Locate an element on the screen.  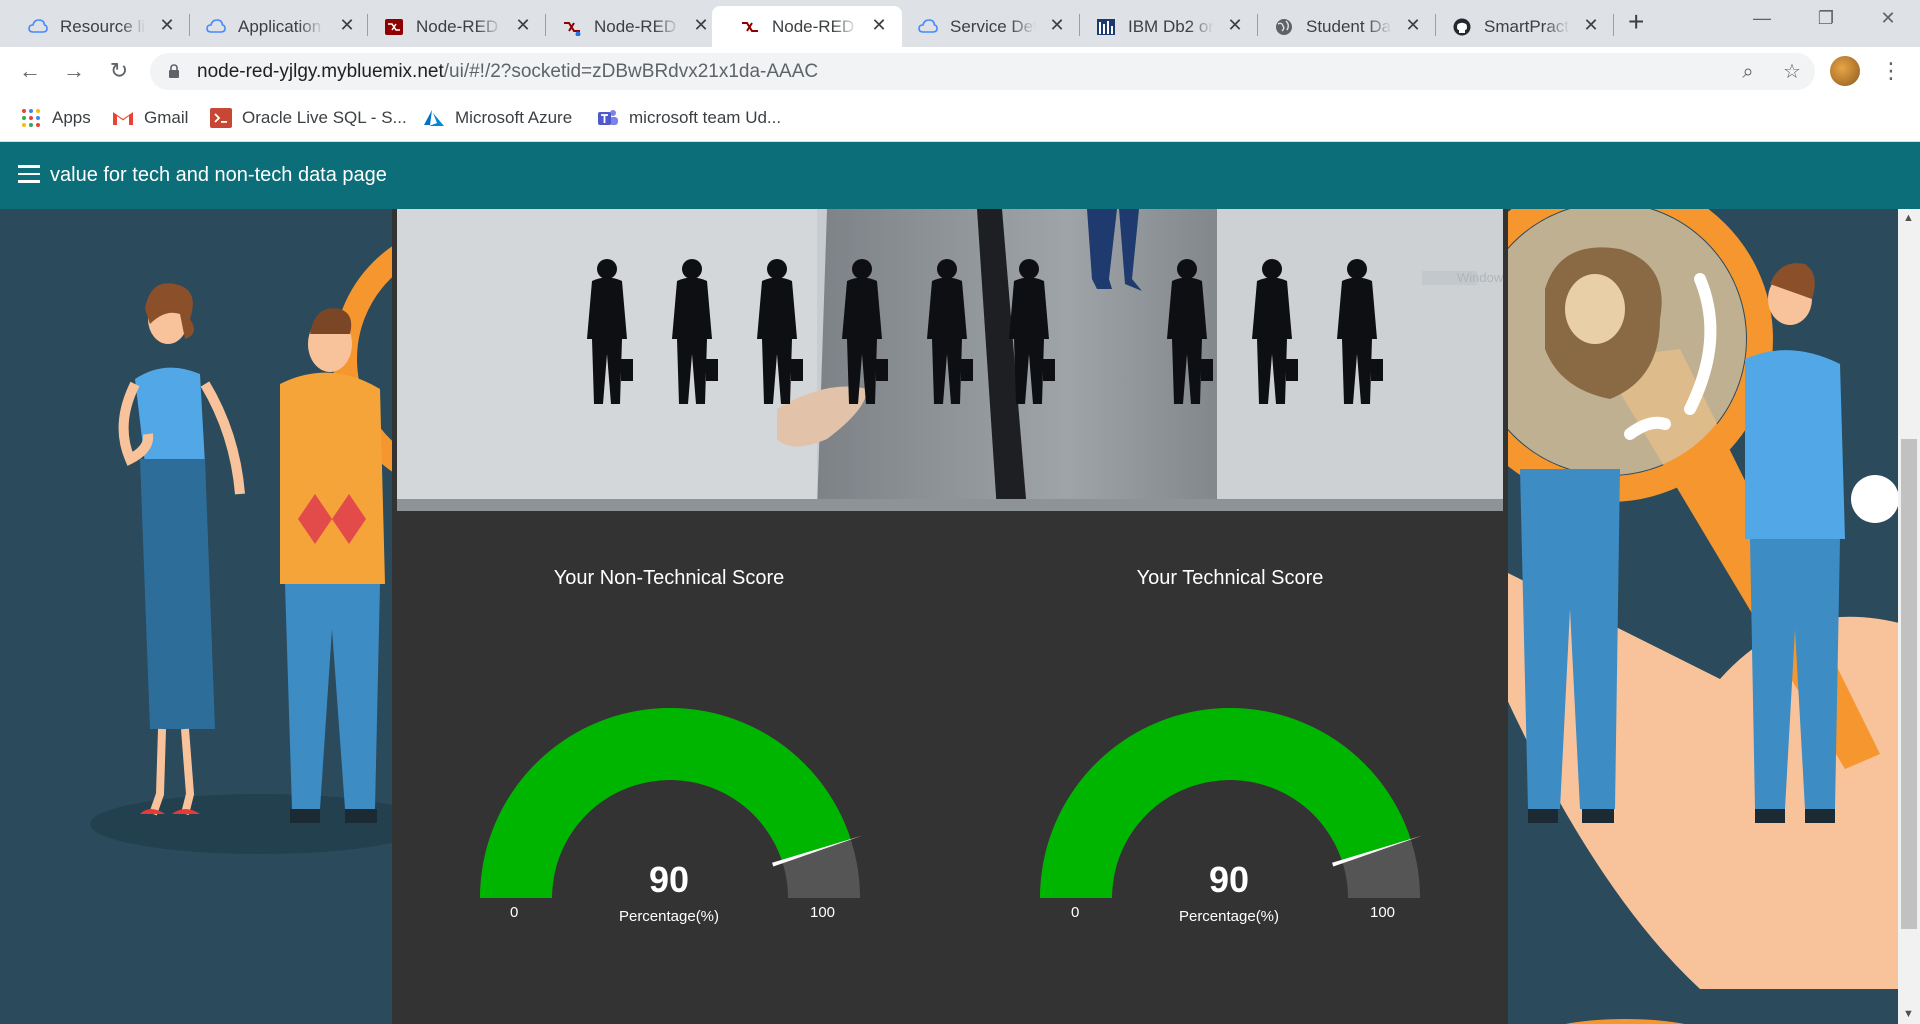
browser-tab: Application ✕ is located at coordinates (273, 26).